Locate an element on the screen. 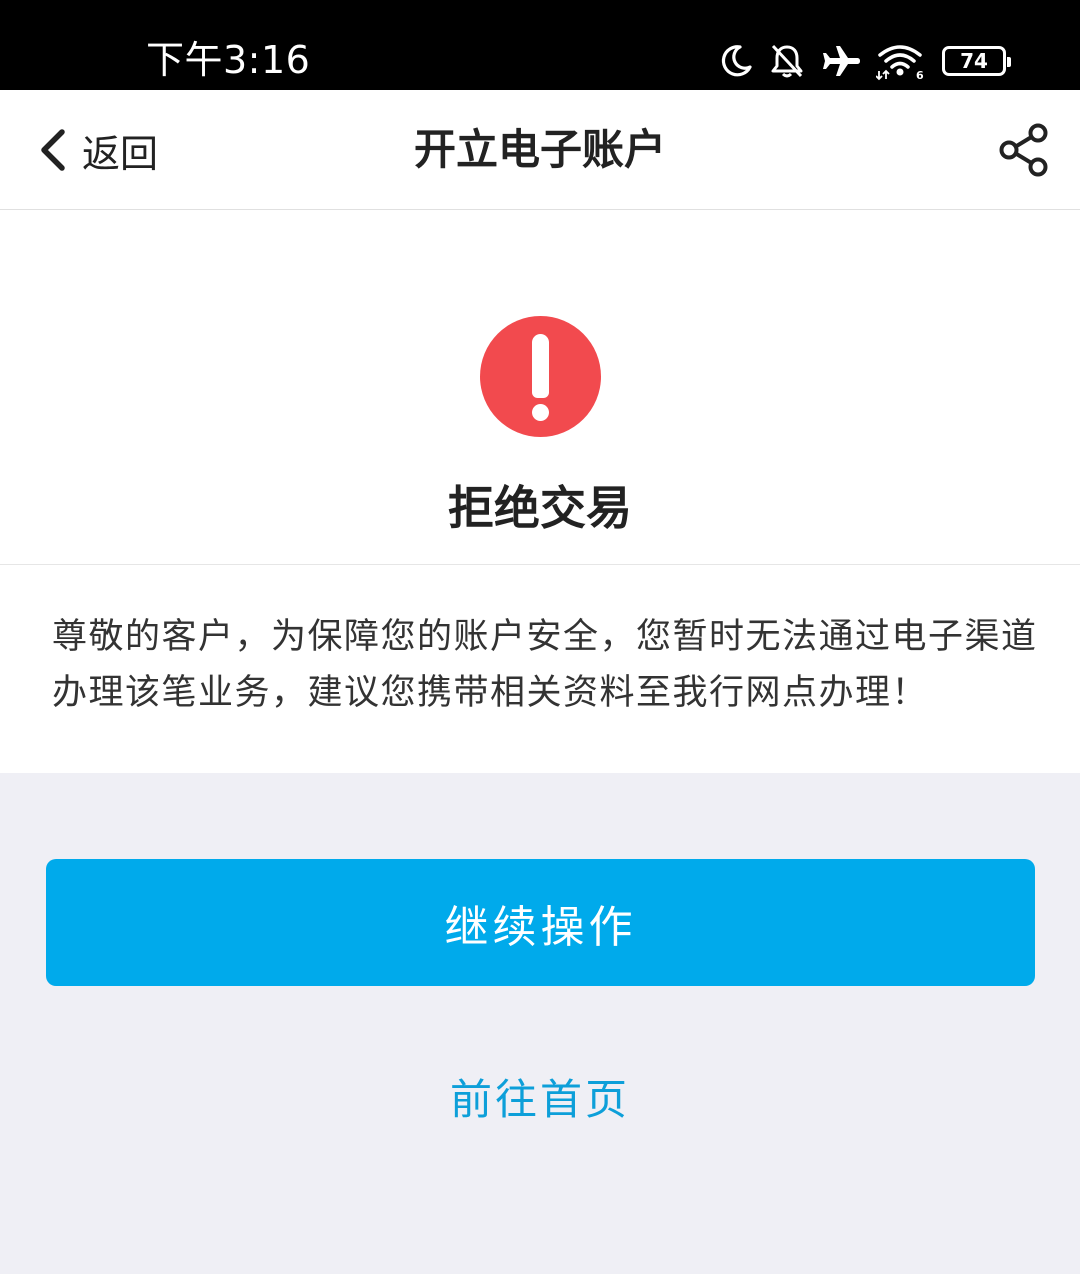 The image size is (1080, 1274). alert-icon-bar is located at coordinates (540, 366).